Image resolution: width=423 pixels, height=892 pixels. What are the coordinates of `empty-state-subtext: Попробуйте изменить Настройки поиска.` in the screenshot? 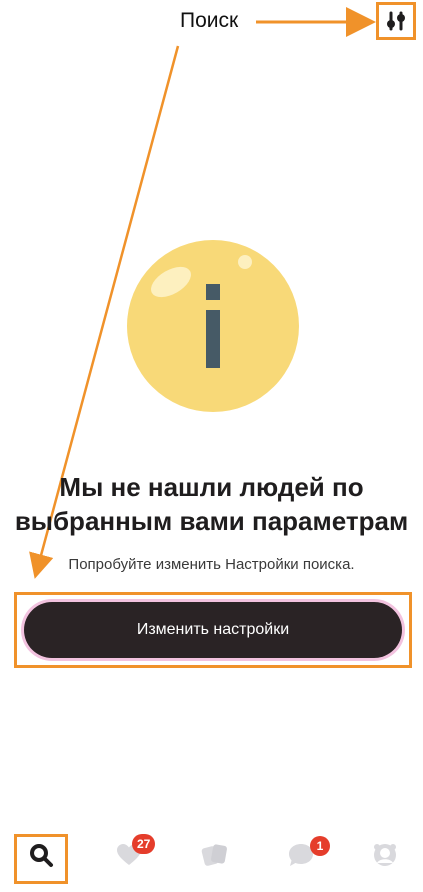 It's located at (211, 564).